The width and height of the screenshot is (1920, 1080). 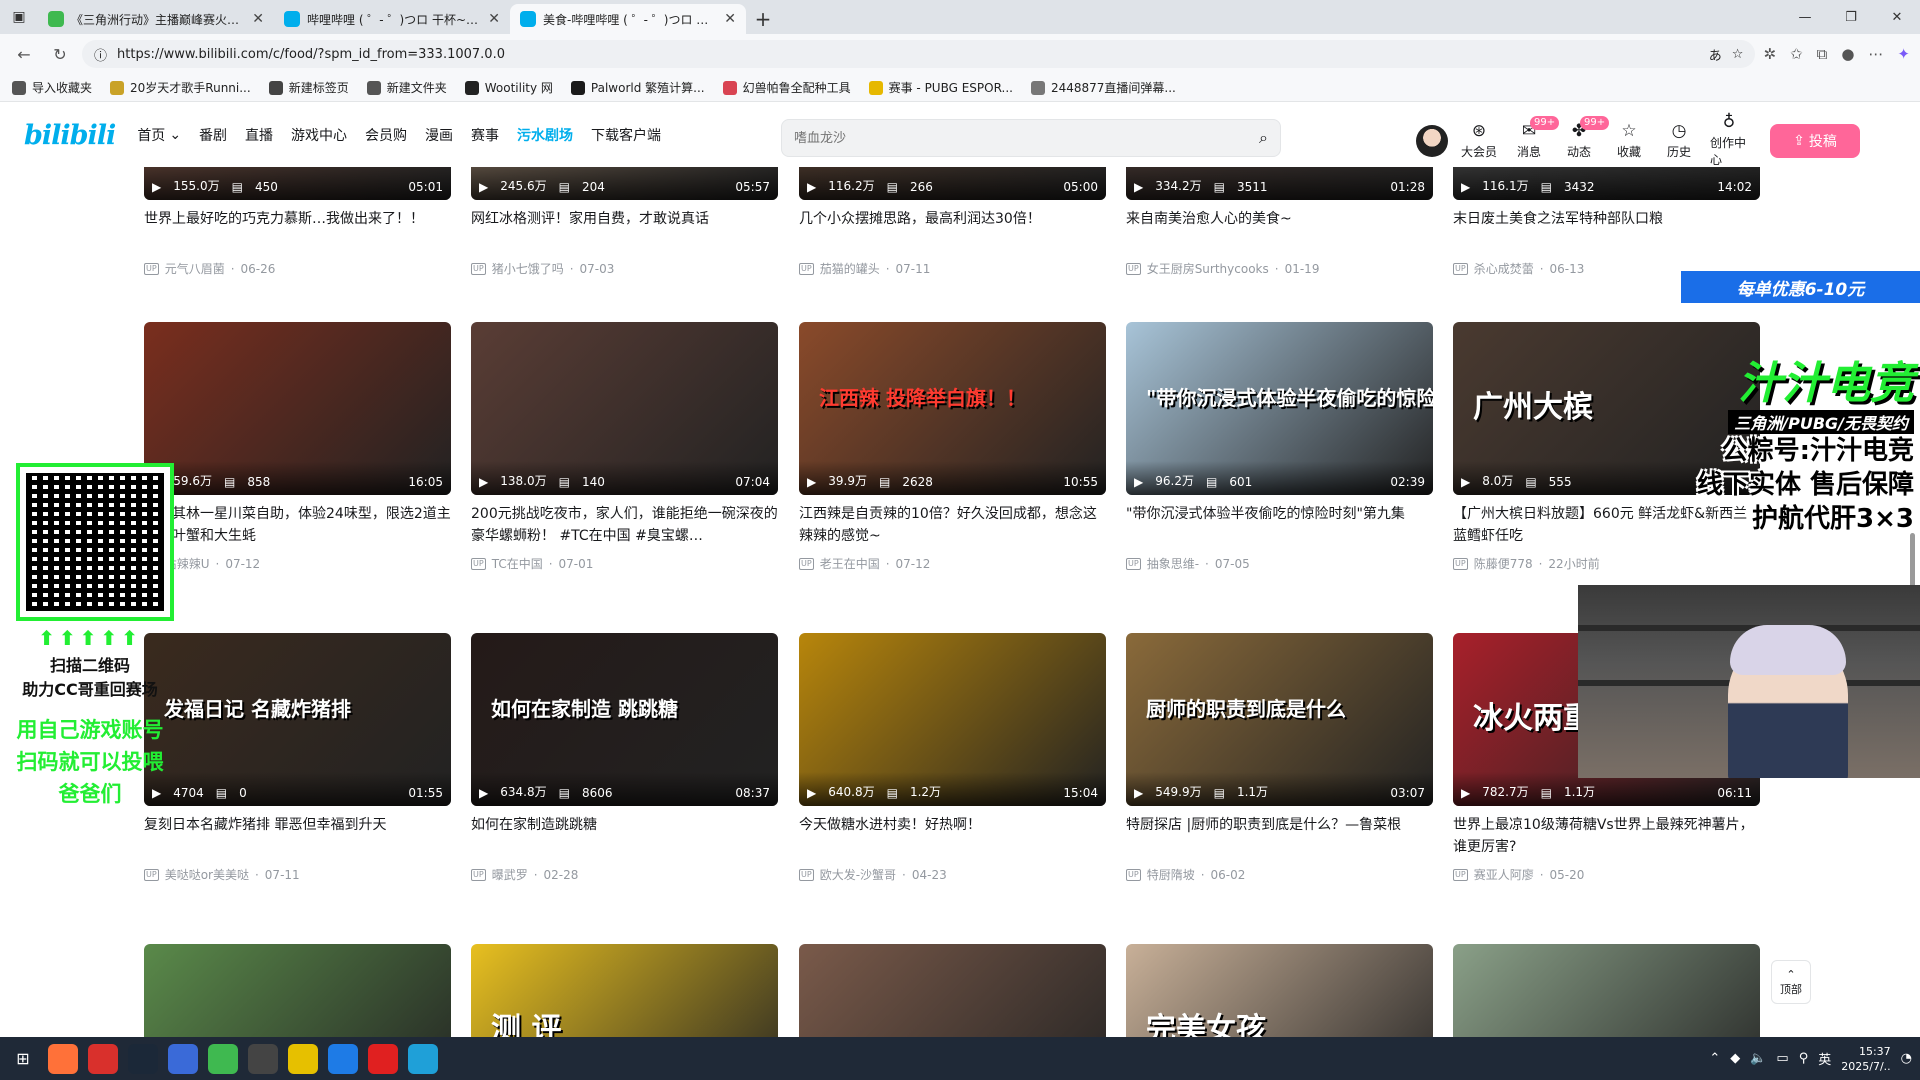 What do you see at coordinates (1279, 525) in the screenshot?
I see `video-title: "带你沉浸式体验半夜偷吃的惊险时刻"第九集` at bounding box center [1279, 525].